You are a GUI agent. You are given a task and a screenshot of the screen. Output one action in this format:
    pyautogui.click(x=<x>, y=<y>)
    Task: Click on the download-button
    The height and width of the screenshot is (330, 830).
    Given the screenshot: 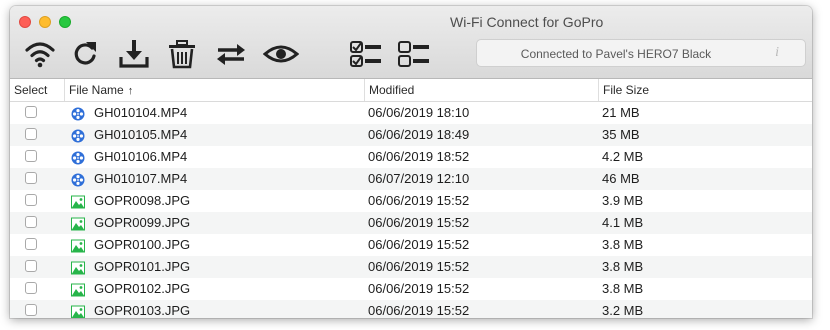 What is the action you would take?
    pyautogui.click(x=134, y=54)
    